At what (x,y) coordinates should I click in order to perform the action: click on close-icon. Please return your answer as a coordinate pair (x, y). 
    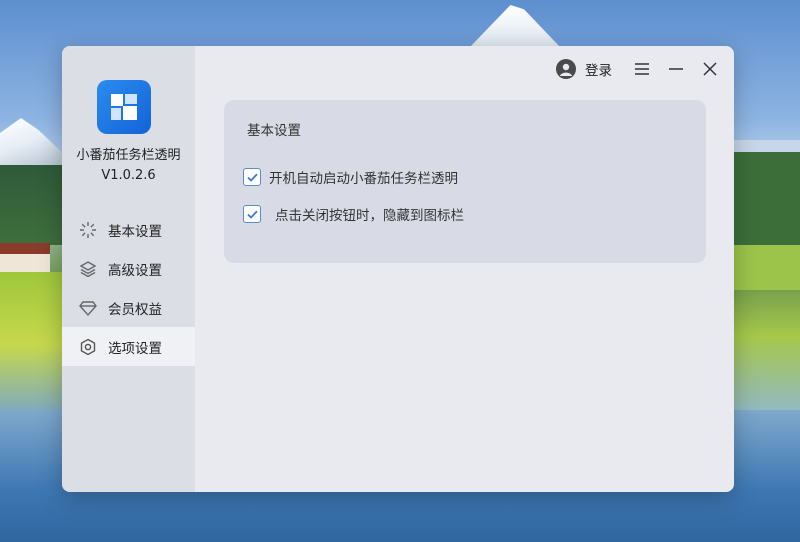
    Looking at the image, I should click on (710, 69).